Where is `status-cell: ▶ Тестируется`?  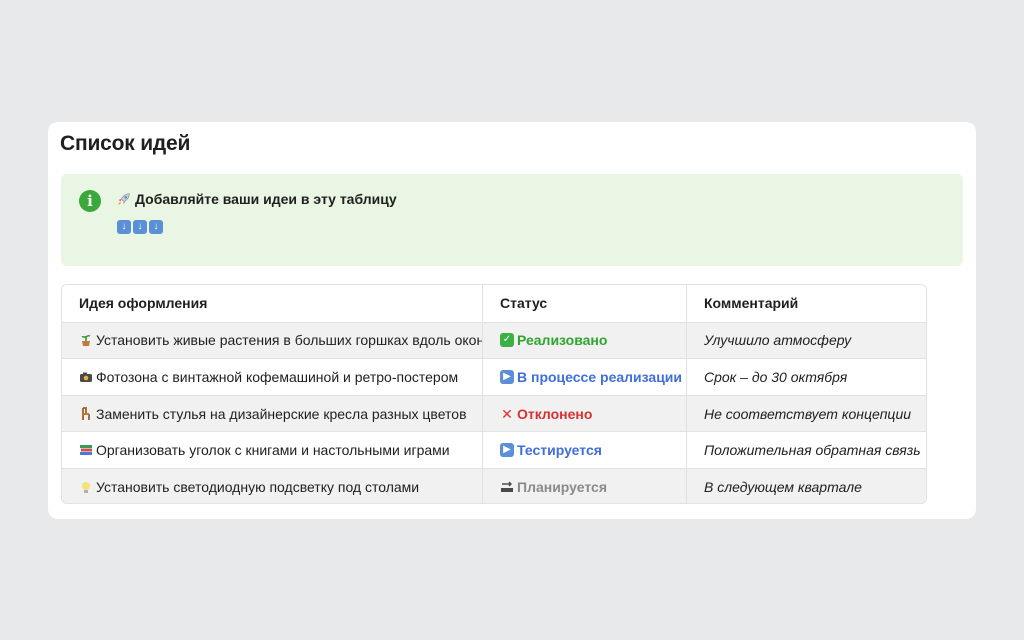
status-cell: ▶ Тестируется is located at coordinates (585, 450).